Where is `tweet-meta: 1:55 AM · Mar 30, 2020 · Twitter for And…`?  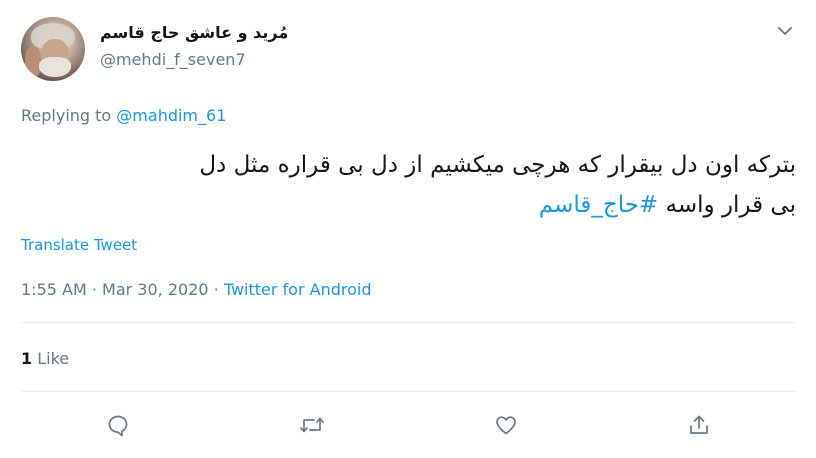
tweet-meta: 1:55 AM · Mar 30, 2020 · Twitter for And… is located at coordinates (196, 289).